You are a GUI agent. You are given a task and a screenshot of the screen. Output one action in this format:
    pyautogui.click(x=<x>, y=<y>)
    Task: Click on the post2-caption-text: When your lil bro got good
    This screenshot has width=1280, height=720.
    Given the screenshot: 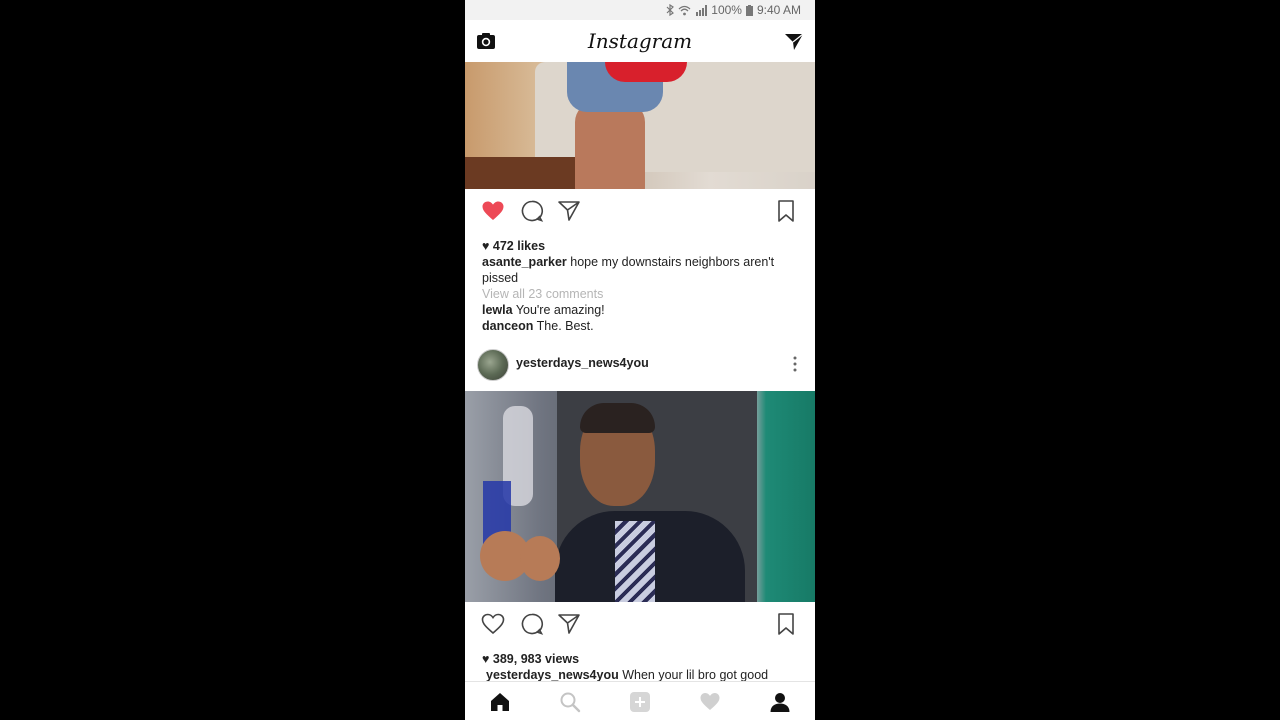 What is the action you would take?
    pyautogui.click(x=695, y=675)
    